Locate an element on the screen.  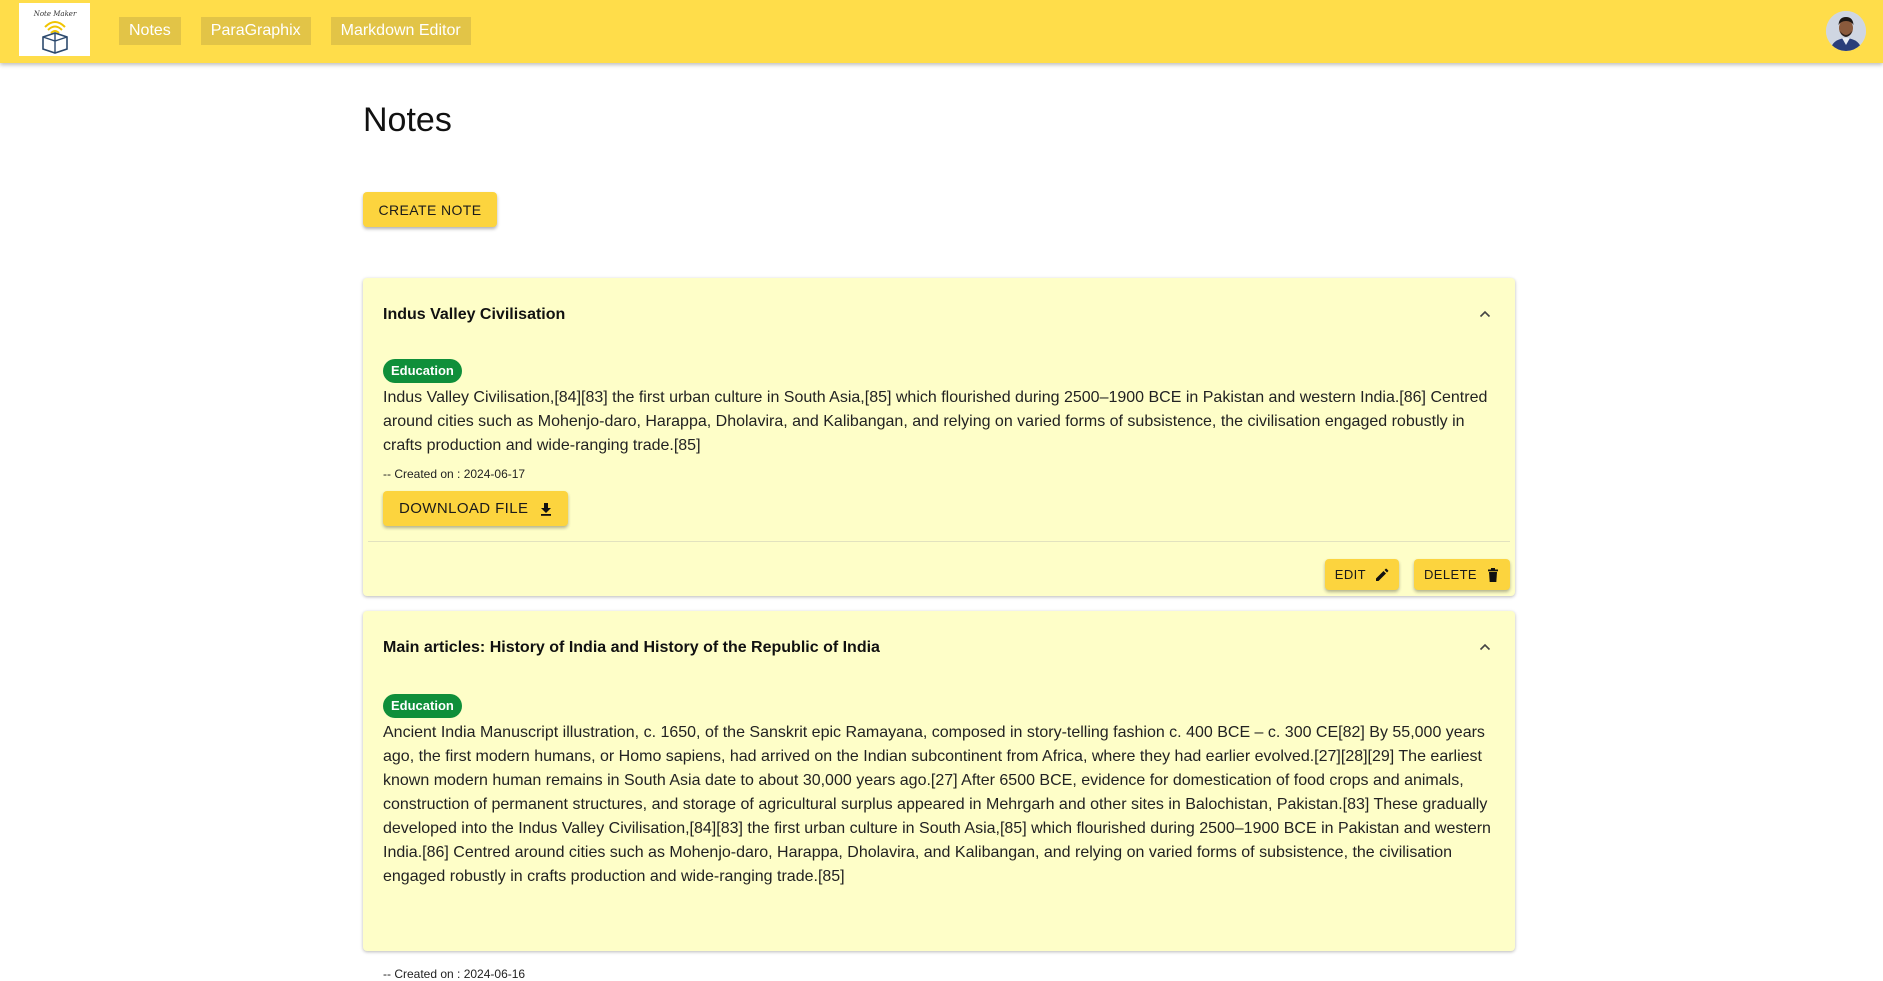
pencil-icon is located at coordinates (1382, 575).